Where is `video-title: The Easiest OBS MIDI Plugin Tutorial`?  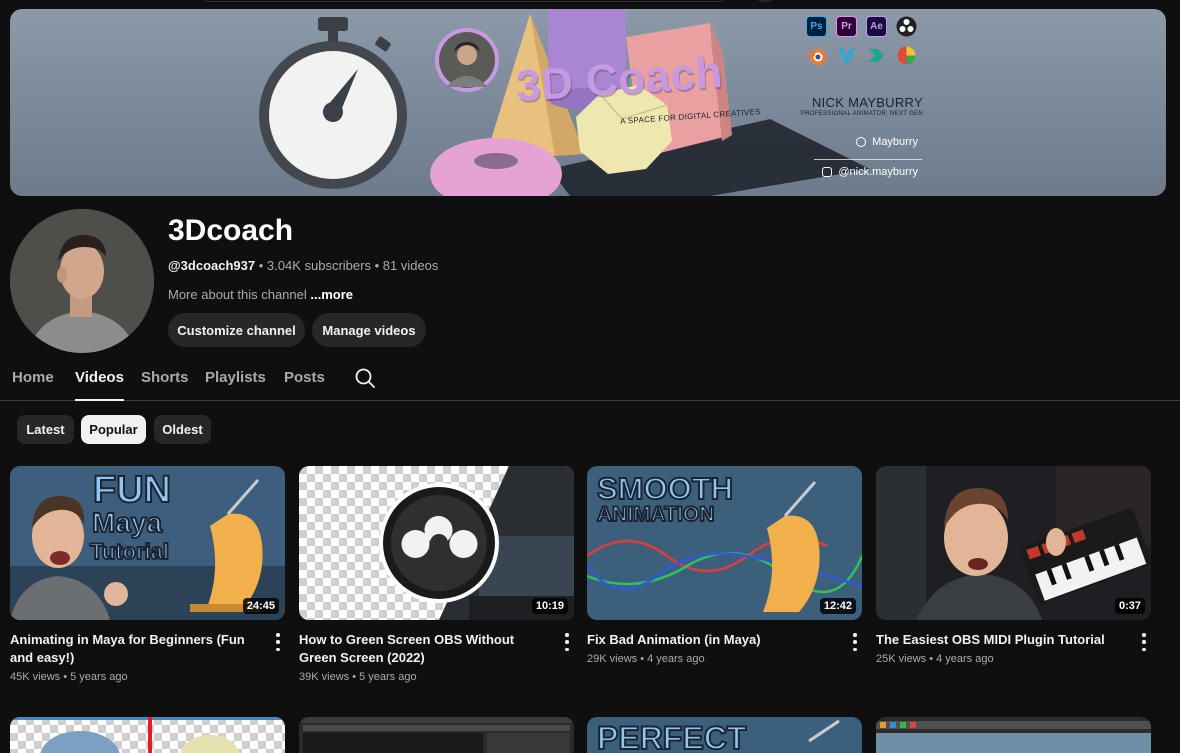 video-title: The Easiest OBS MIDI Plugin Tutorial is located at coordinates (1001, 640).